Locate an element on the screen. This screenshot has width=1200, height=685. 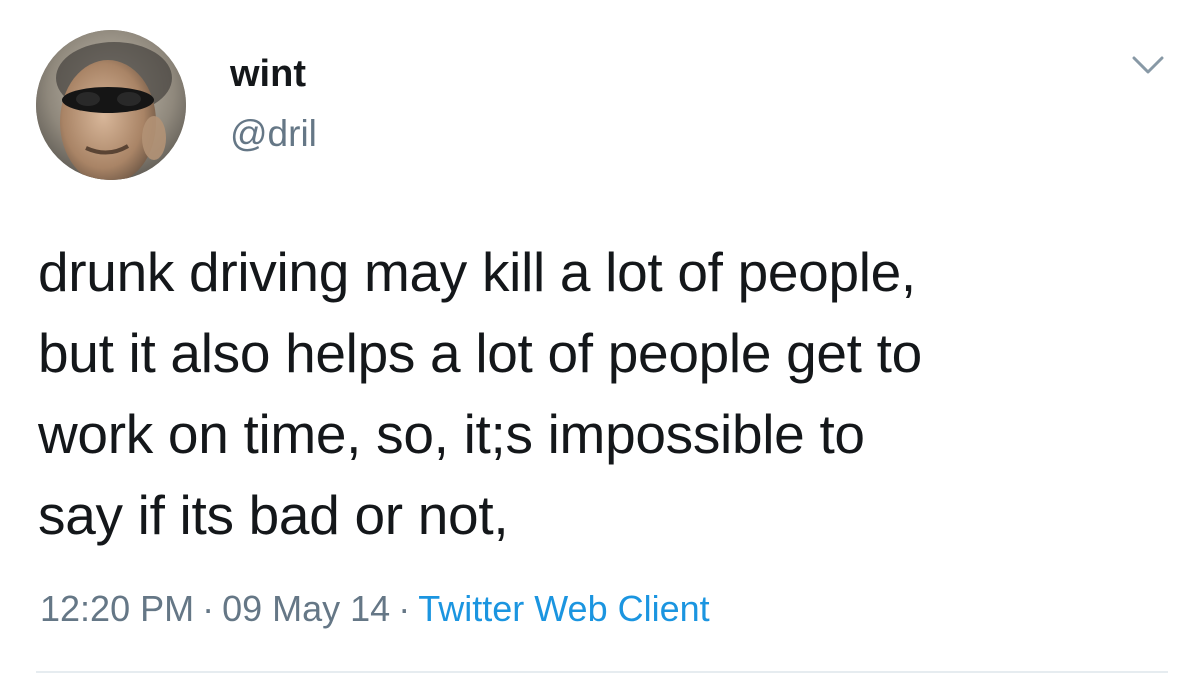
tweet-metadata: 12:20 PM · 09 May 14 · Twitter Web Client is located at coordinates (375, 609).